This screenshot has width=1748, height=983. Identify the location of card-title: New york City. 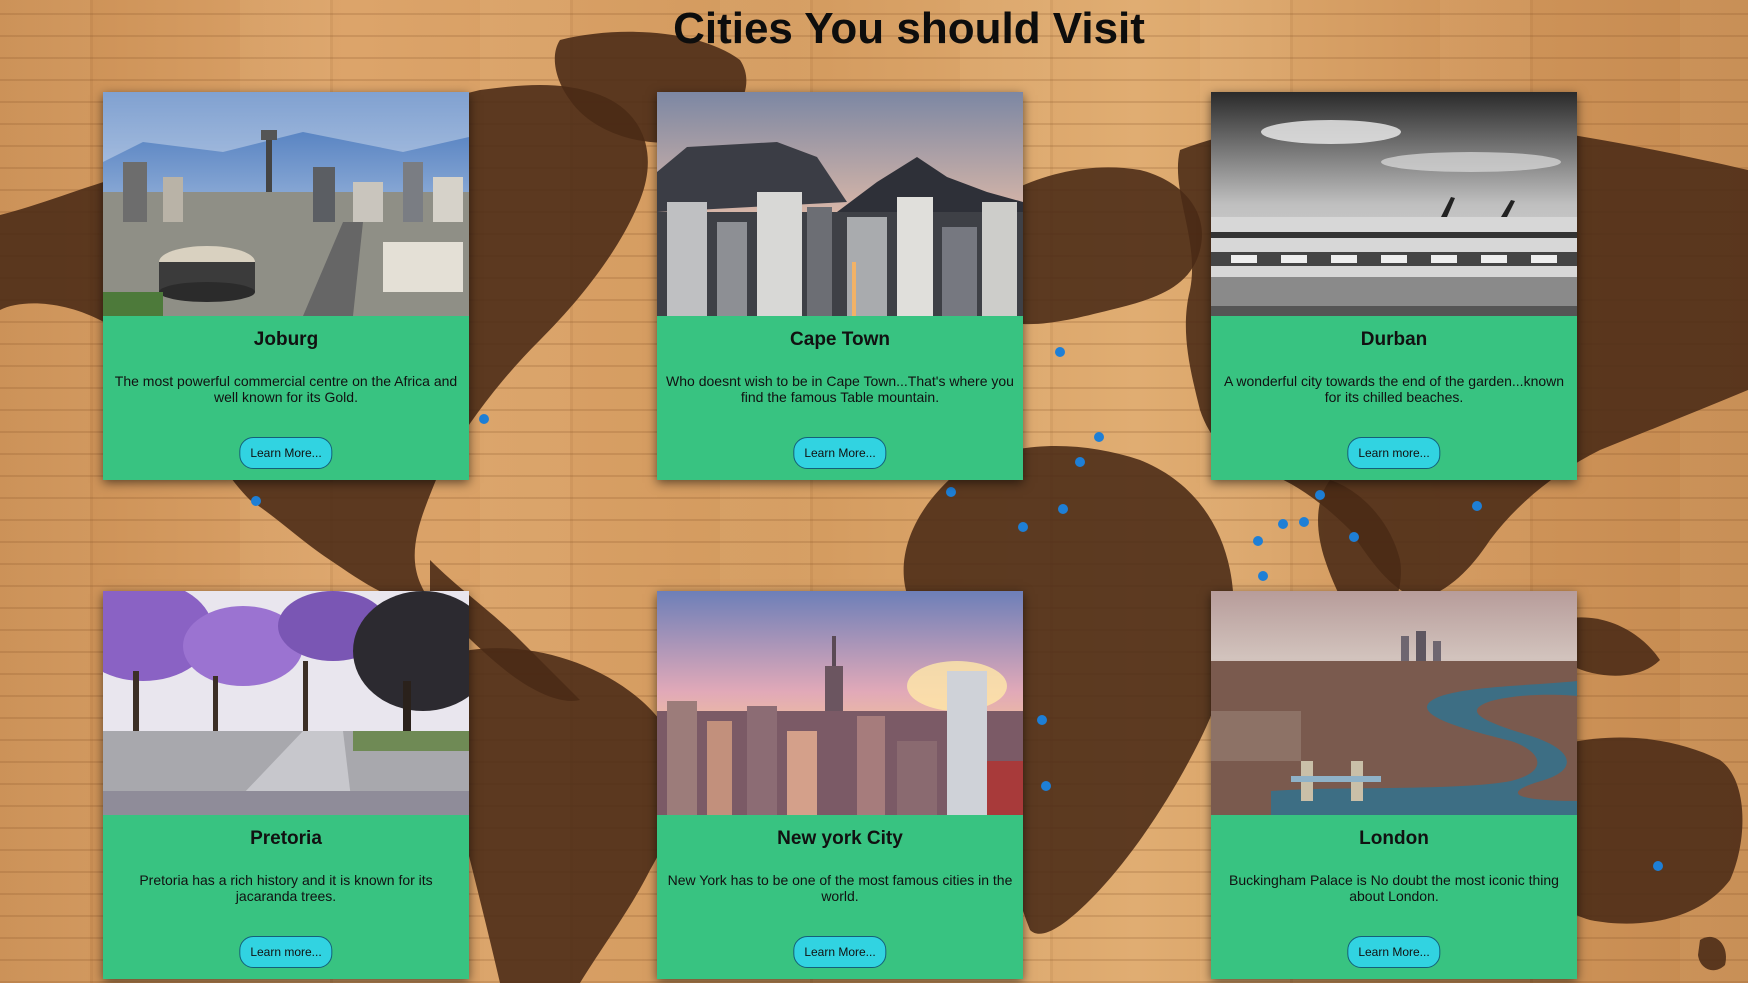
(840, 838).